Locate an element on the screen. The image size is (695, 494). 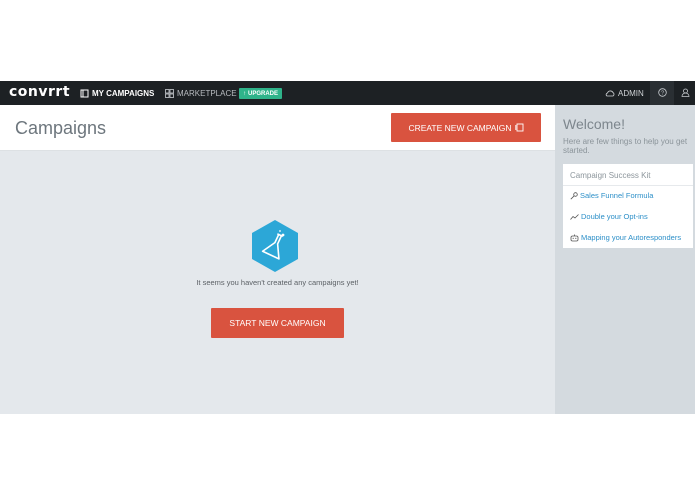
new-campaign-icon is located at coordinates (519, 127).